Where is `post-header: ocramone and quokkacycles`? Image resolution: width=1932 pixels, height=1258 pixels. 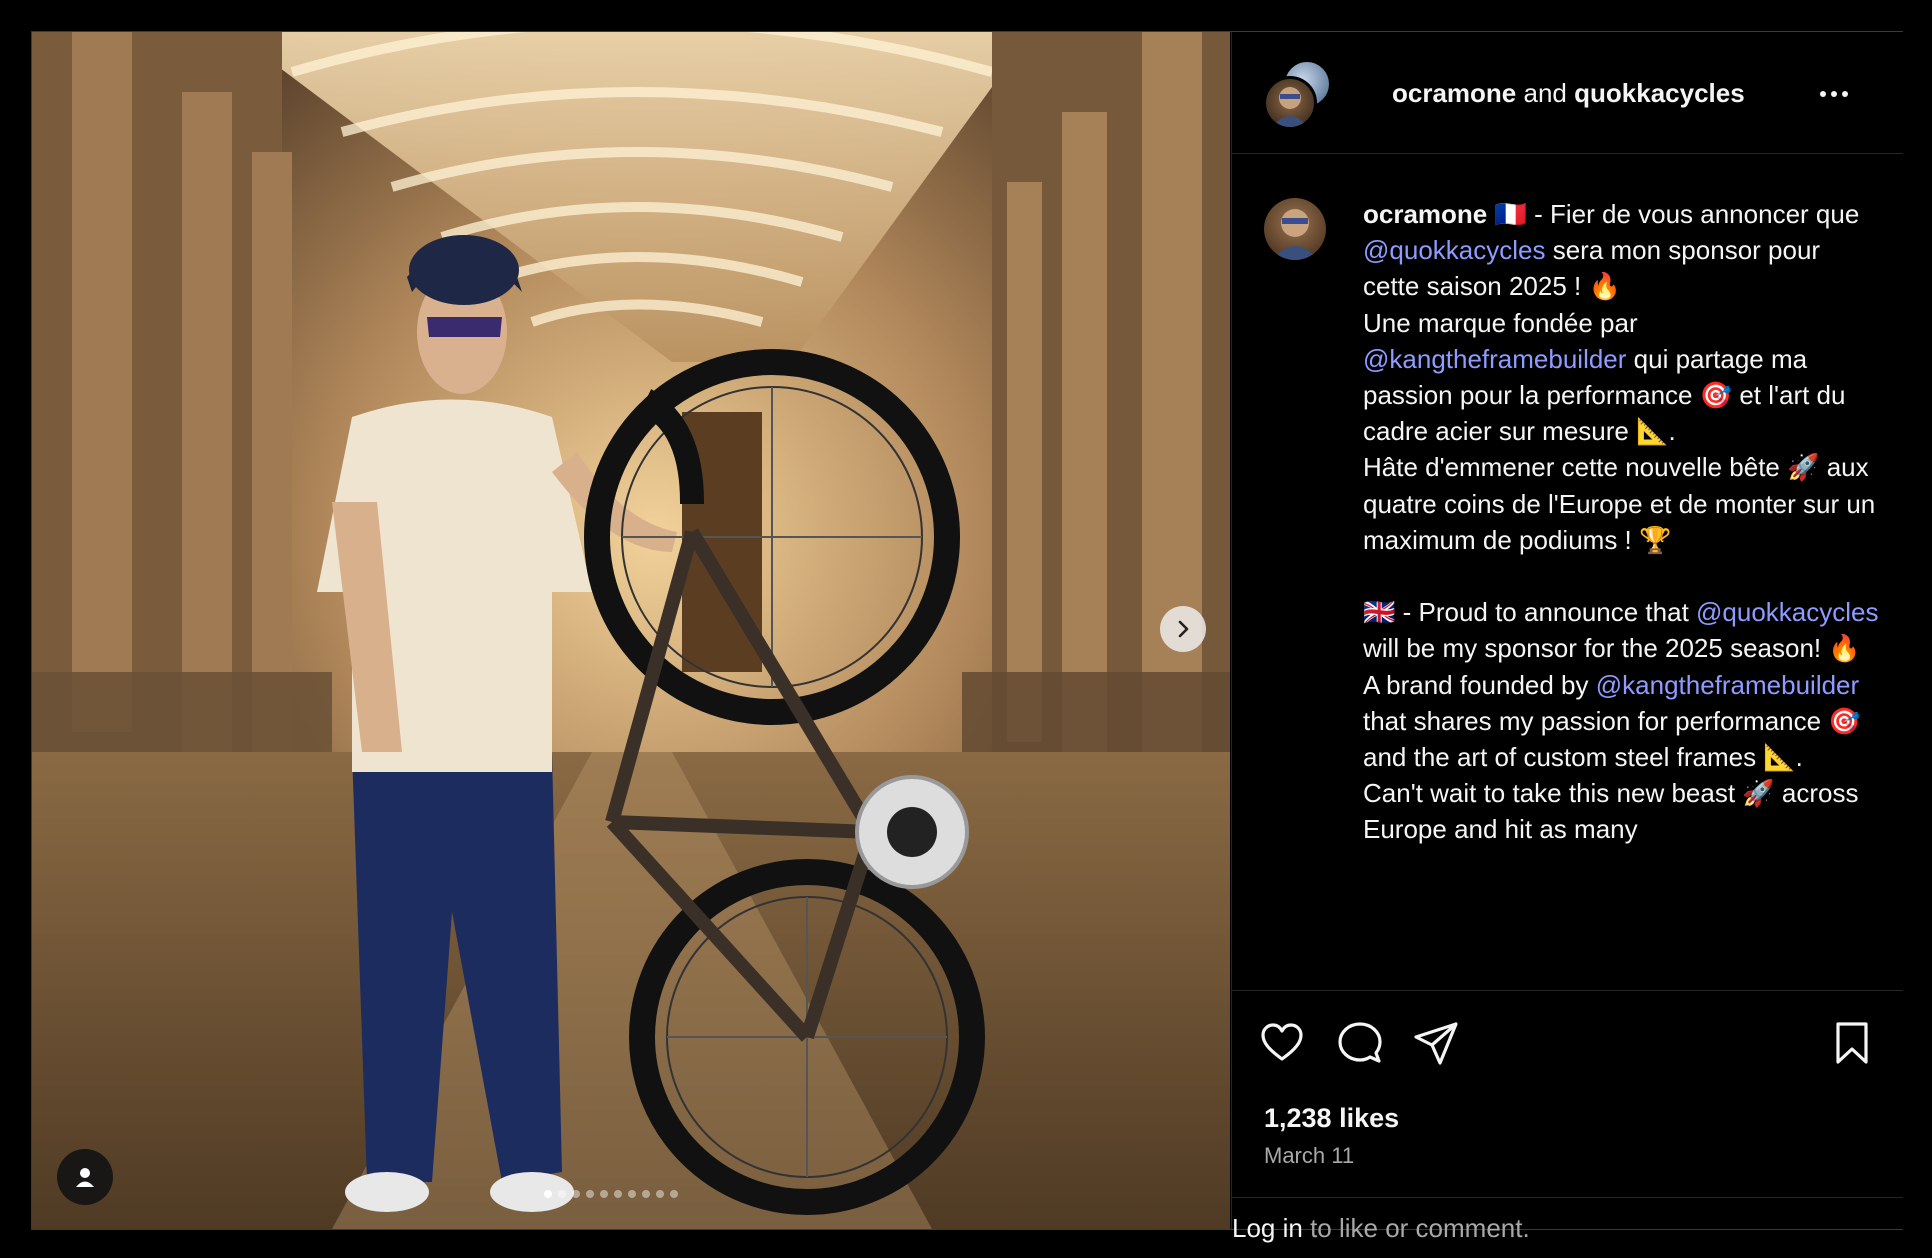
post-header: ocramone and quokkacycles is located at coordinates (1567, 93).